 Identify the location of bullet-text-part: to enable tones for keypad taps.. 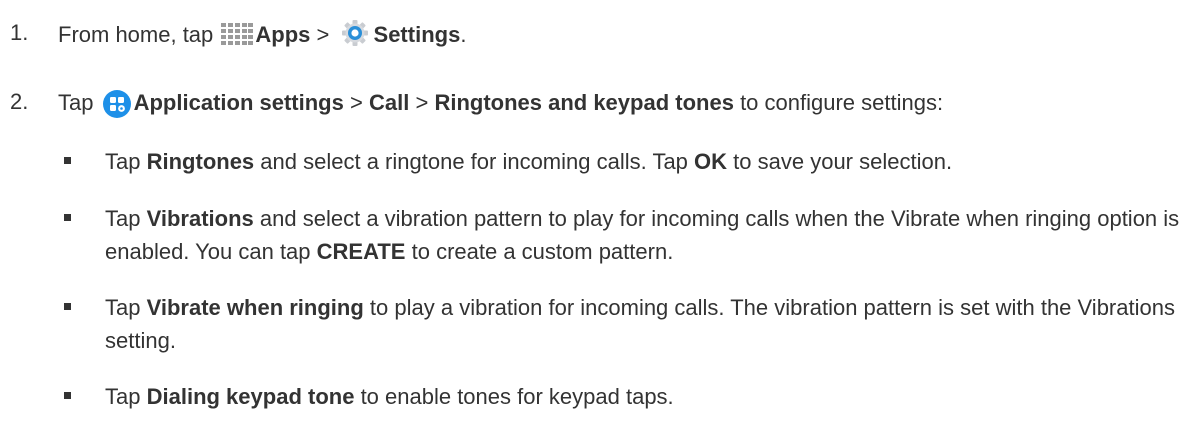
(517, 396).